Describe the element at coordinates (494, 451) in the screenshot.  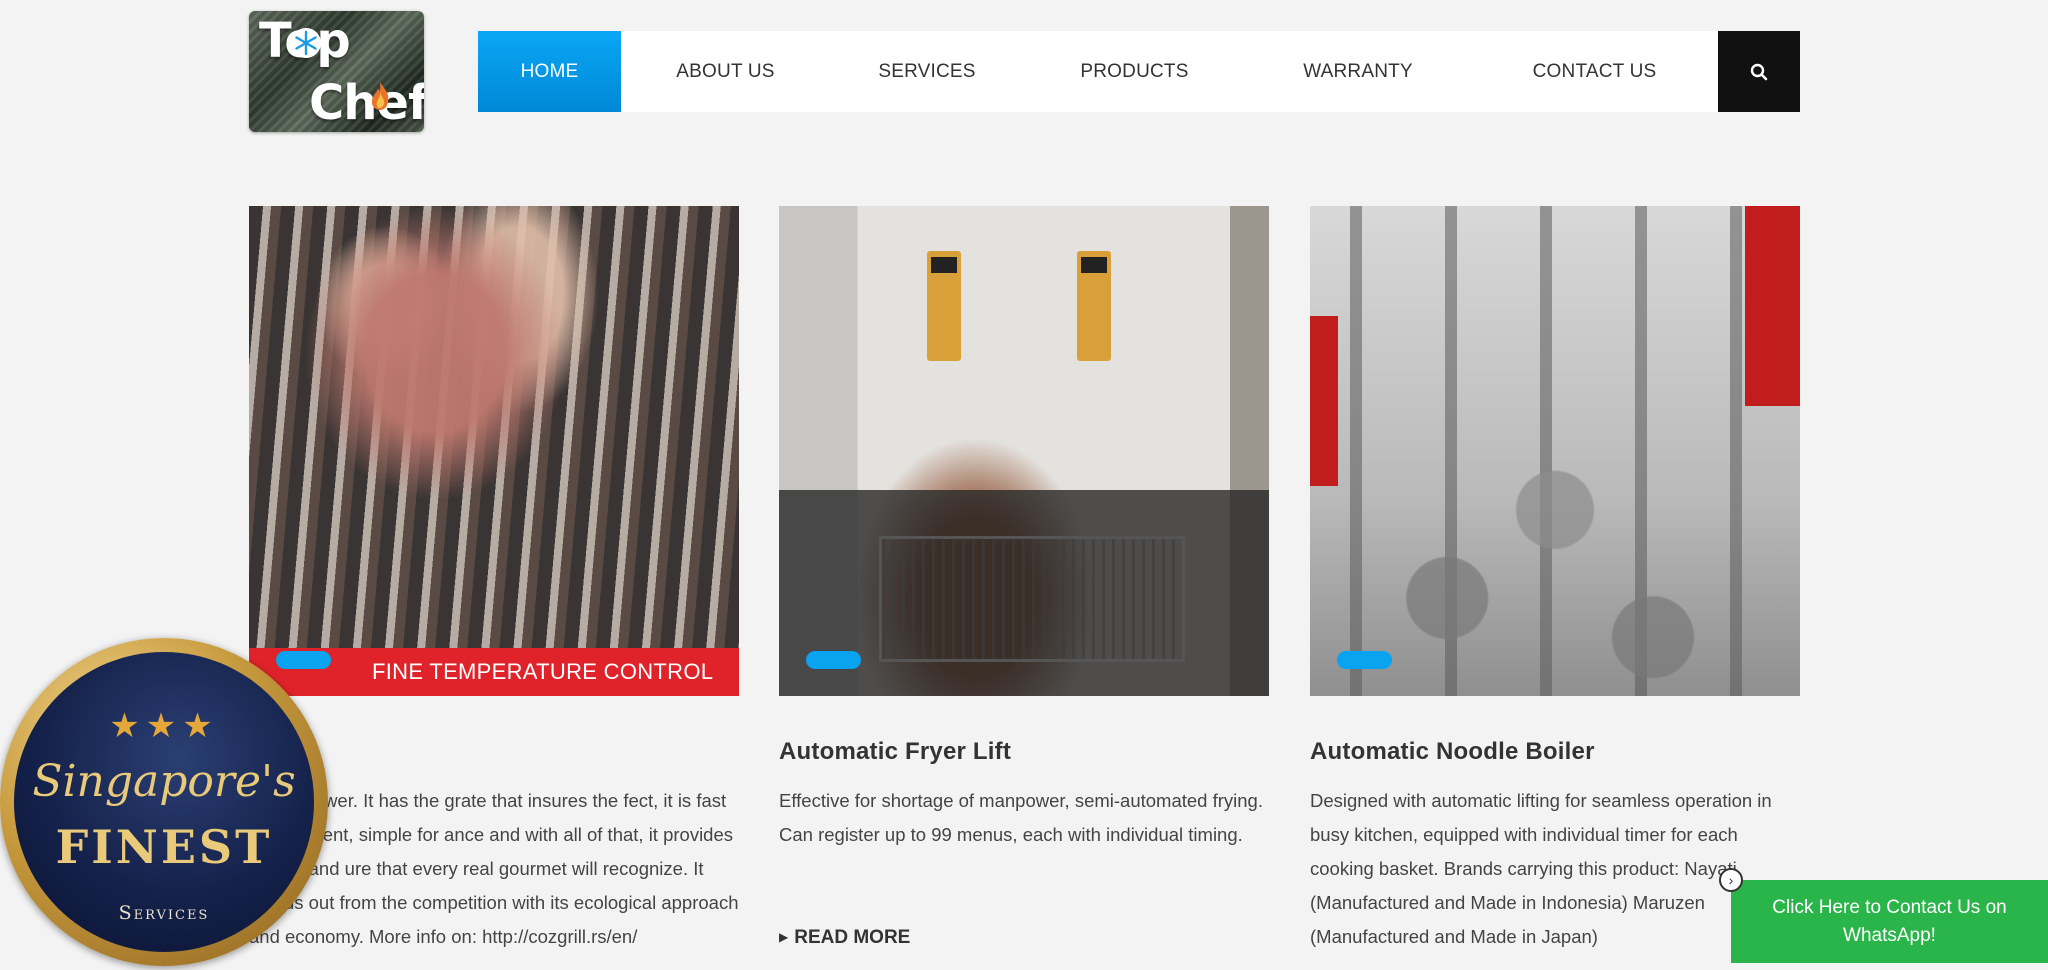
I see `grill-product-image: FINE TEMPERATURE CONTROL` at that location.